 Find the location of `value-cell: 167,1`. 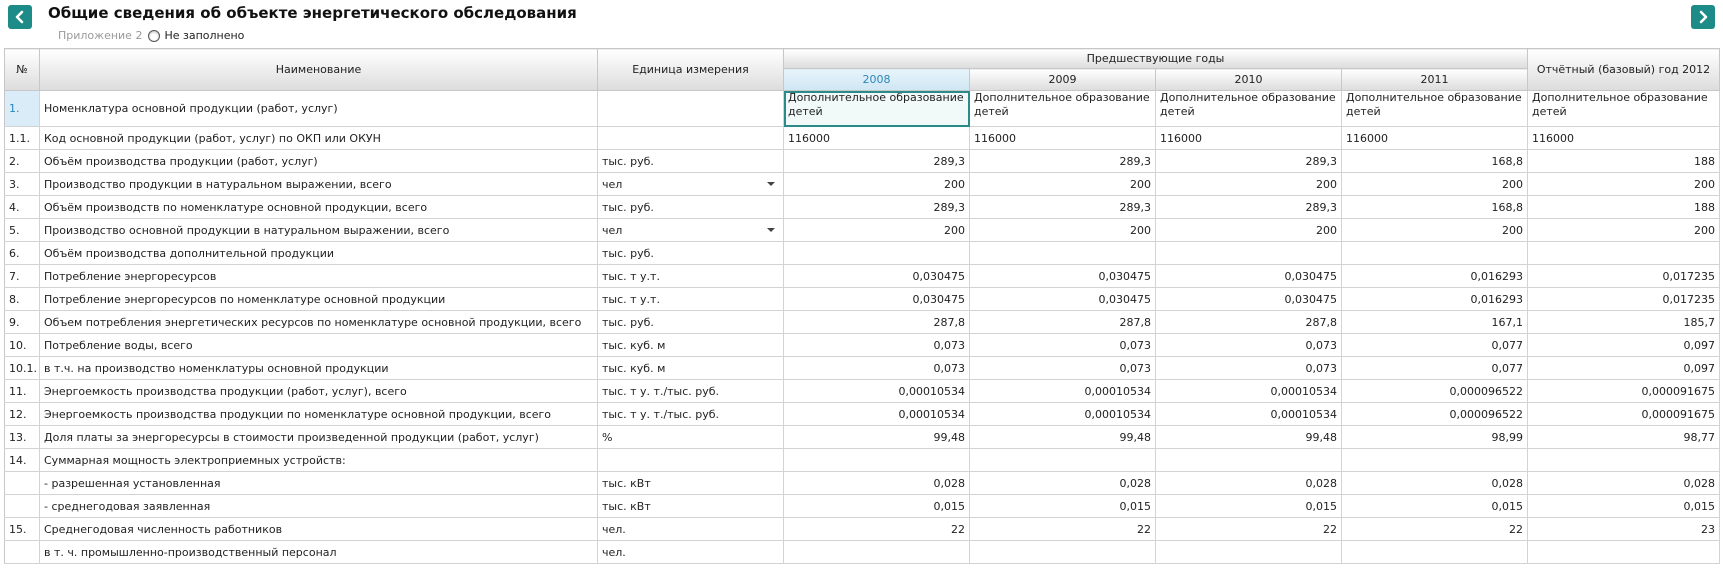

value-cell: 167,1 is located at coordinates (1434, 322).